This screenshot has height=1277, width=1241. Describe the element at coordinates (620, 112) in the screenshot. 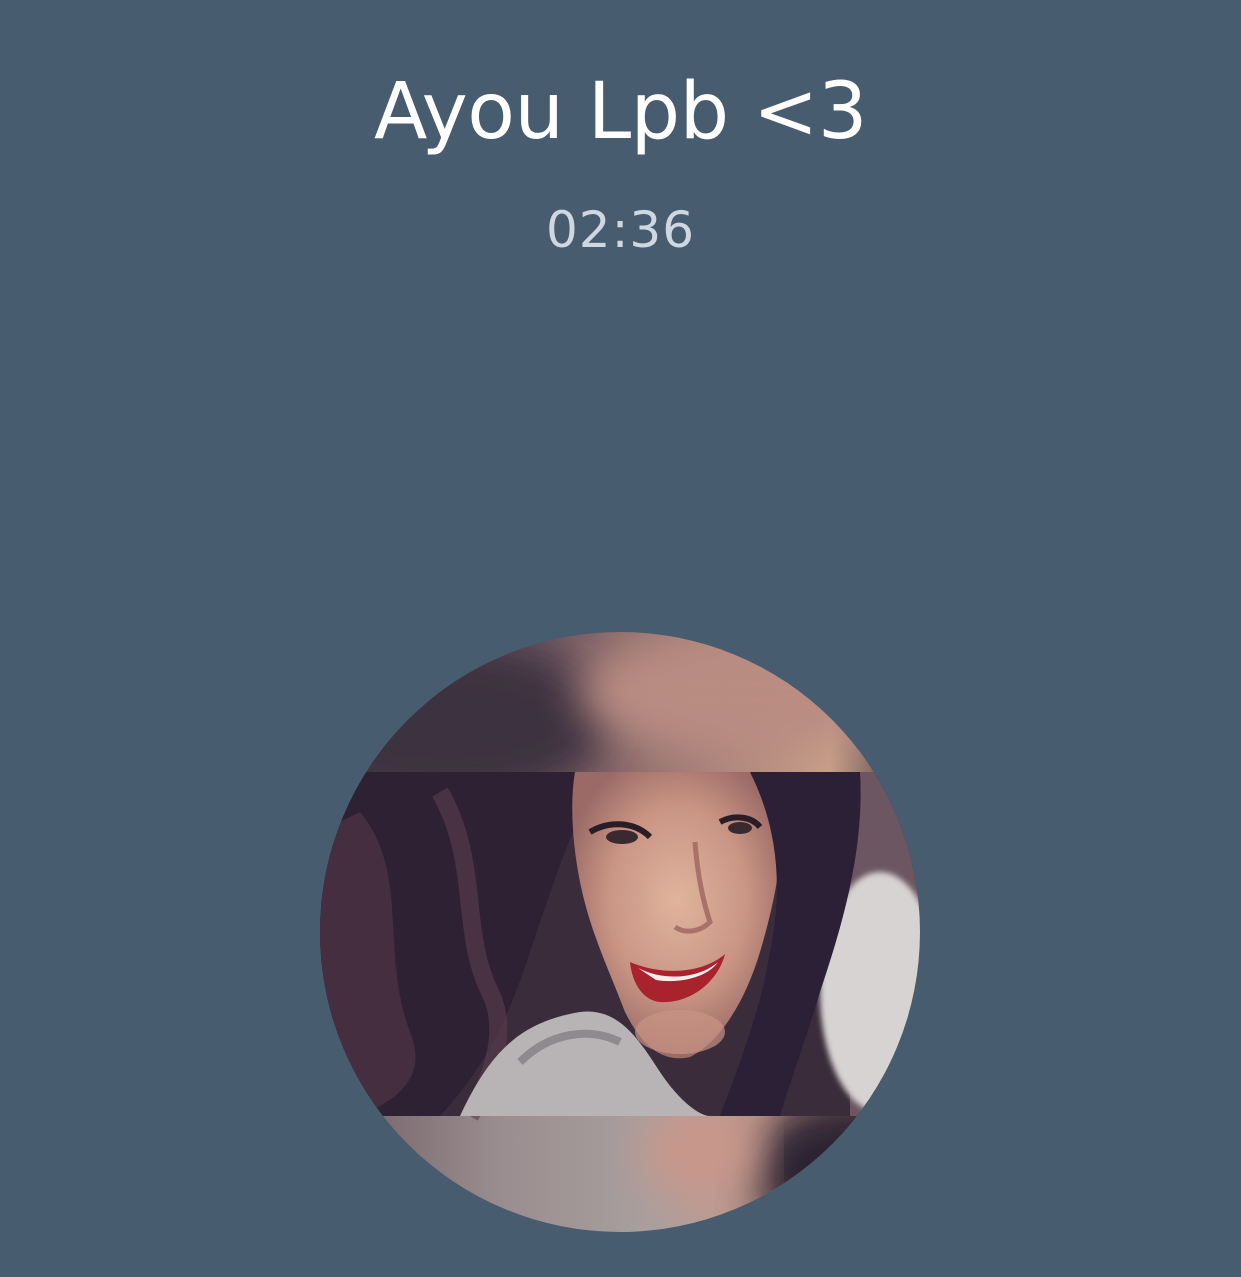

I see `caller-name: Ayou Lpb <3` at that location.